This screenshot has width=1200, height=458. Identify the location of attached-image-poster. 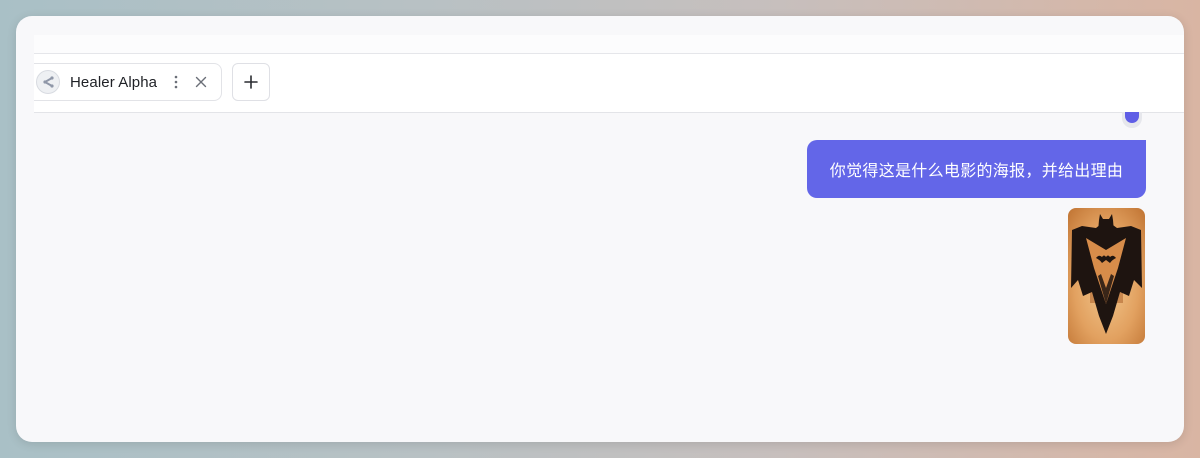
(1106, 276).